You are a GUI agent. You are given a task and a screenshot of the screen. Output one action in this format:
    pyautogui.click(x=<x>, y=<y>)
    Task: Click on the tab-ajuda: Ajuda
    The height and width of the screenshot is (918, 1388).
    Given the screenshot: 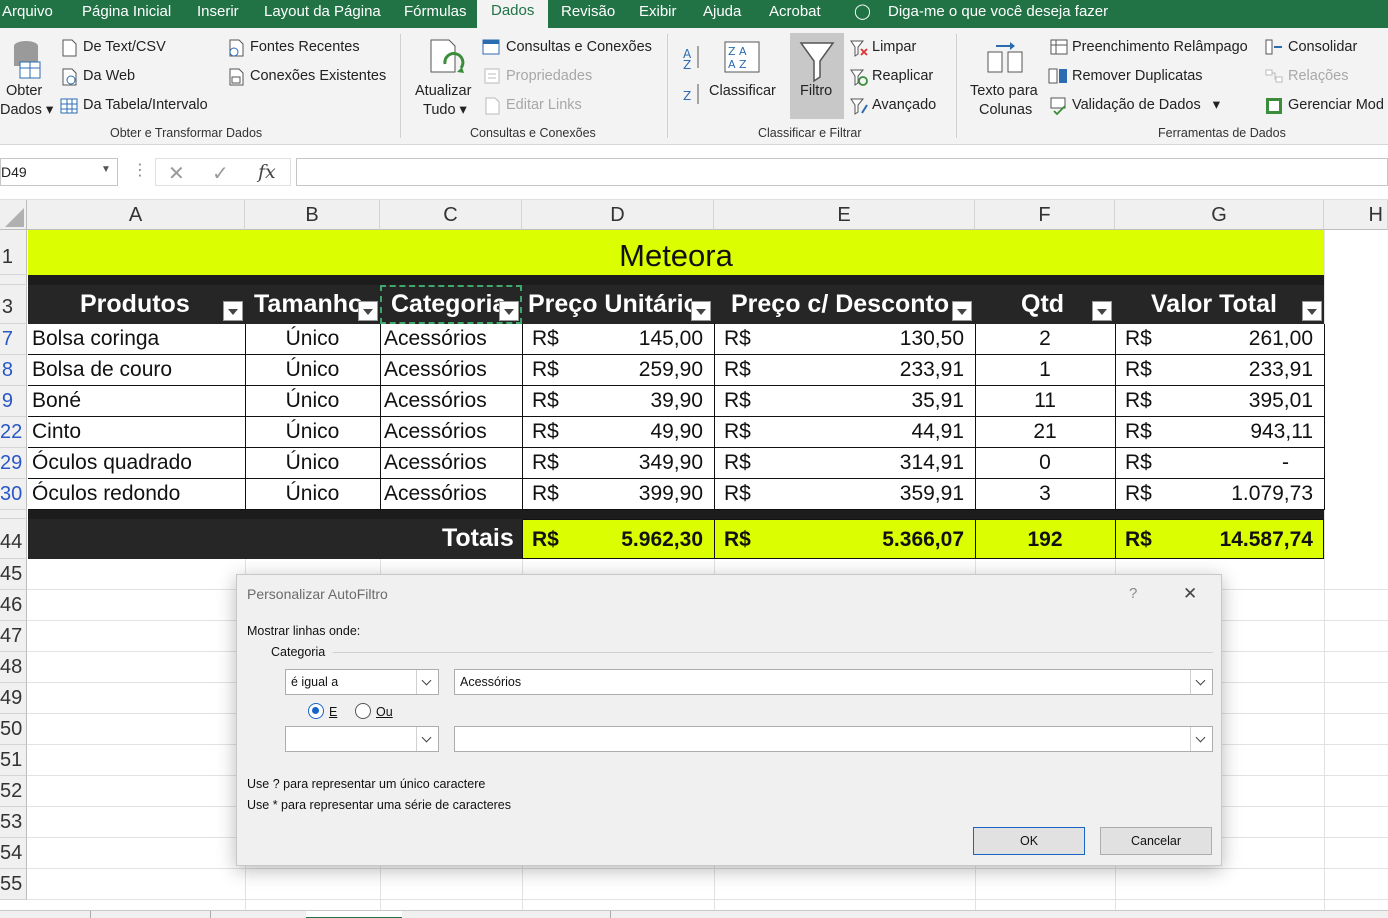 What is the action you would take?
    pyautogui.click(x=722, y=14)
    